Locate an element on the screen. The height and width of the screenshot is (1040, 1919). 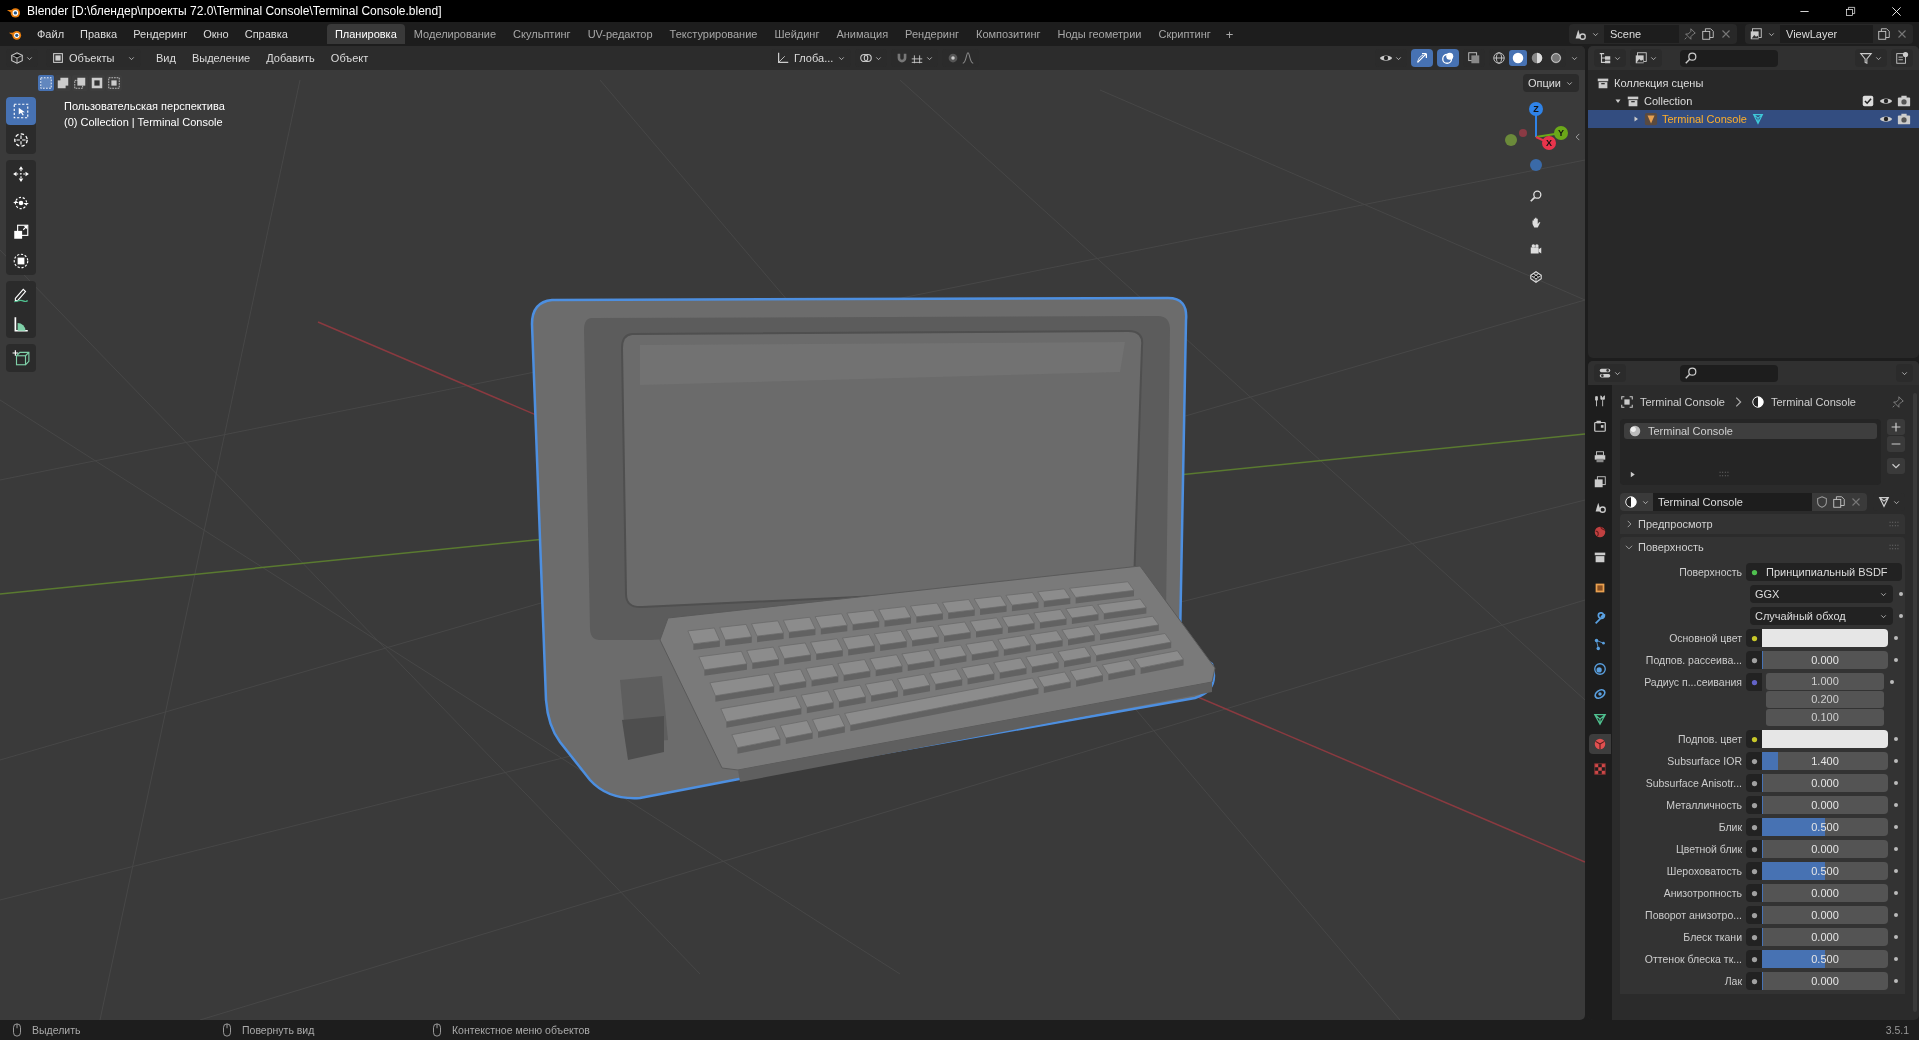
move-icon is located at coordinates (21, 174).